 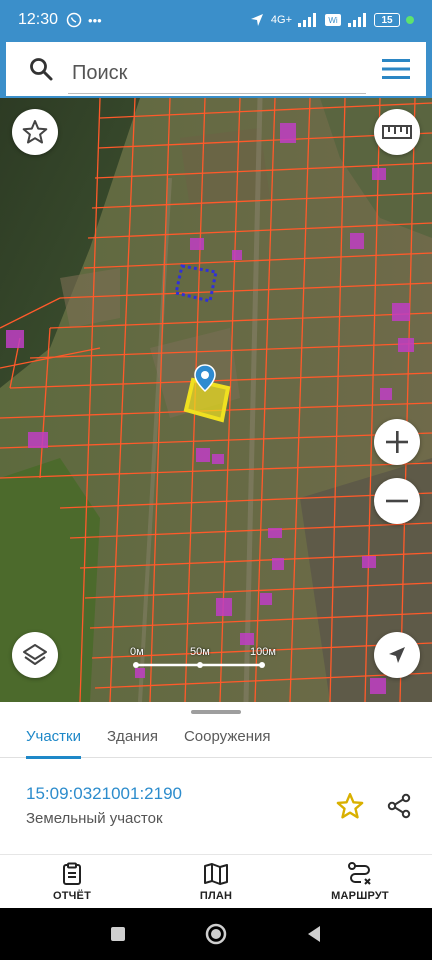 What do you see at coordinates (350, 806) in the screenshot?
I see `favorite-star-icon` at bounding box center [350, 806].